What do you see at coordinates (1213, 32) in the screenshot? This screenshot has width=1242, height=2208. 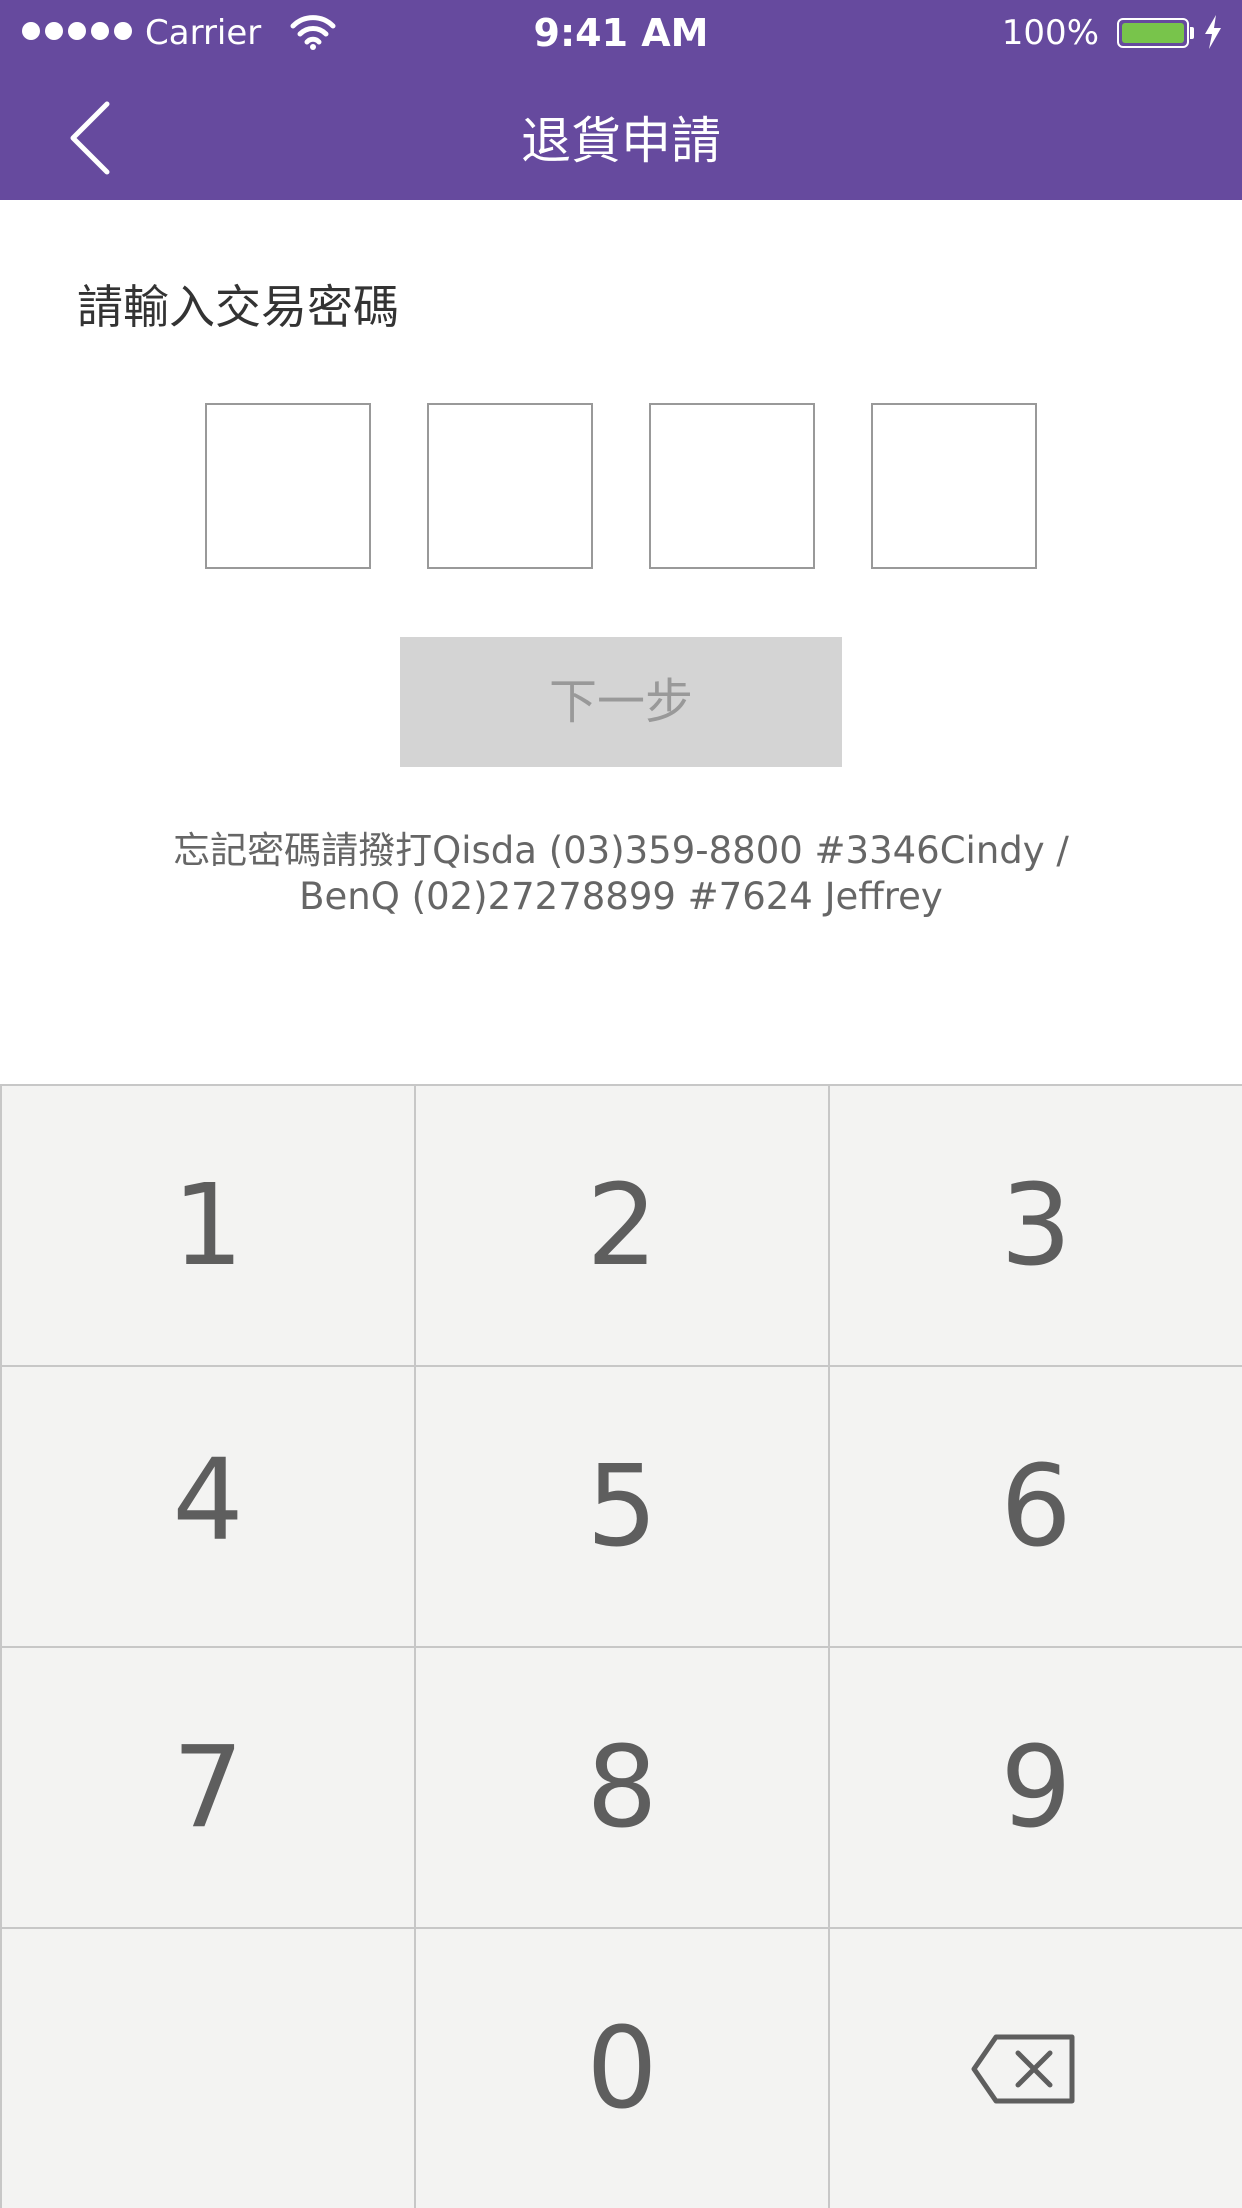 I see `charging-bolt-icon` at bounding box center [1213, 32].